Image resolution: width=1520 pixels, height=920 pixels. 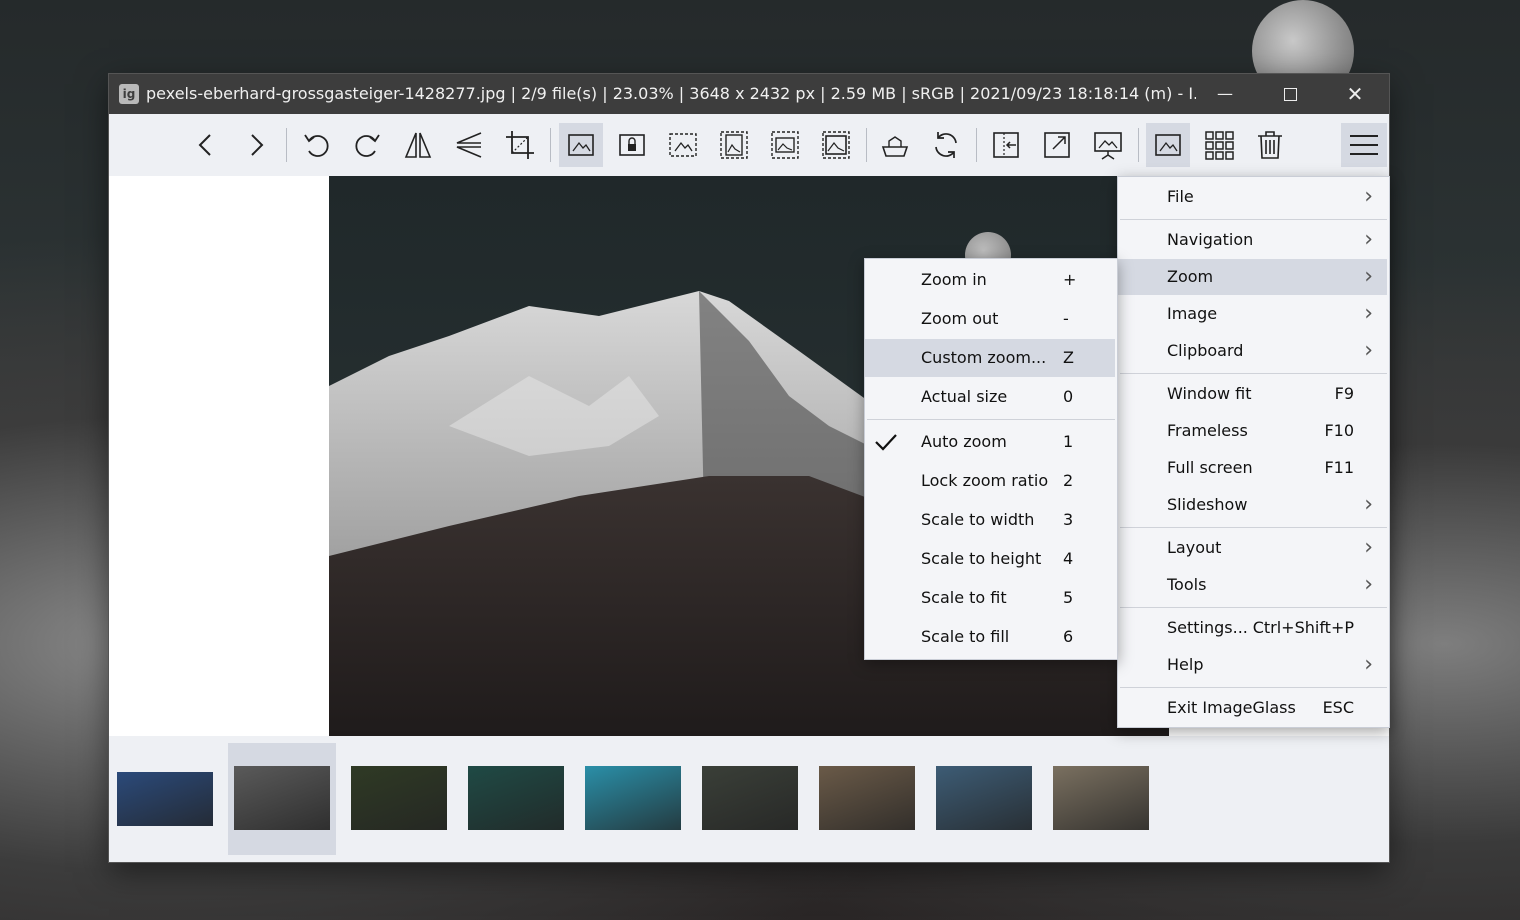 I want to click on main-menu-item-frameless: Frameless F10, so click(x=1252, y=431).